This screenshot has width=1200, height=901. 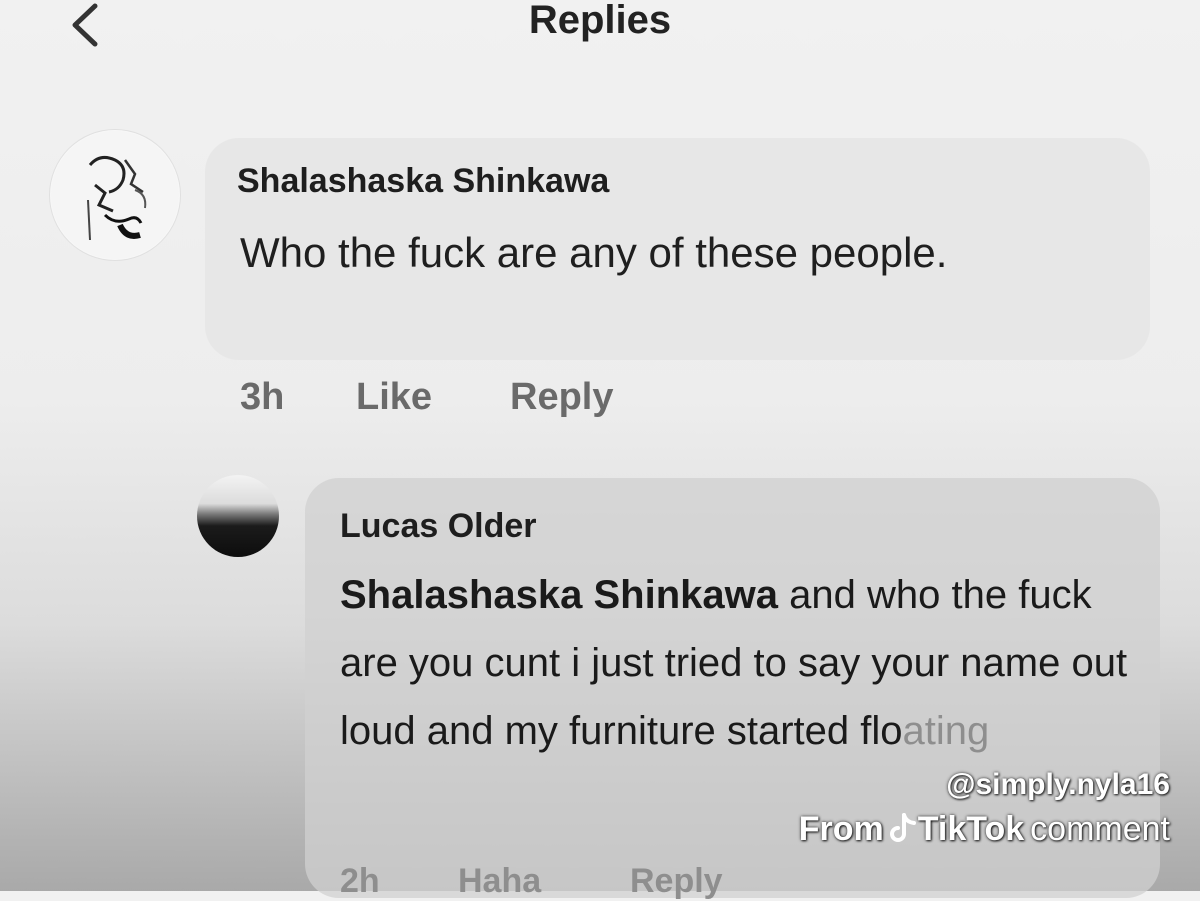 I want to click on watermark-suffix: comment, so click(x=1100, y=829).